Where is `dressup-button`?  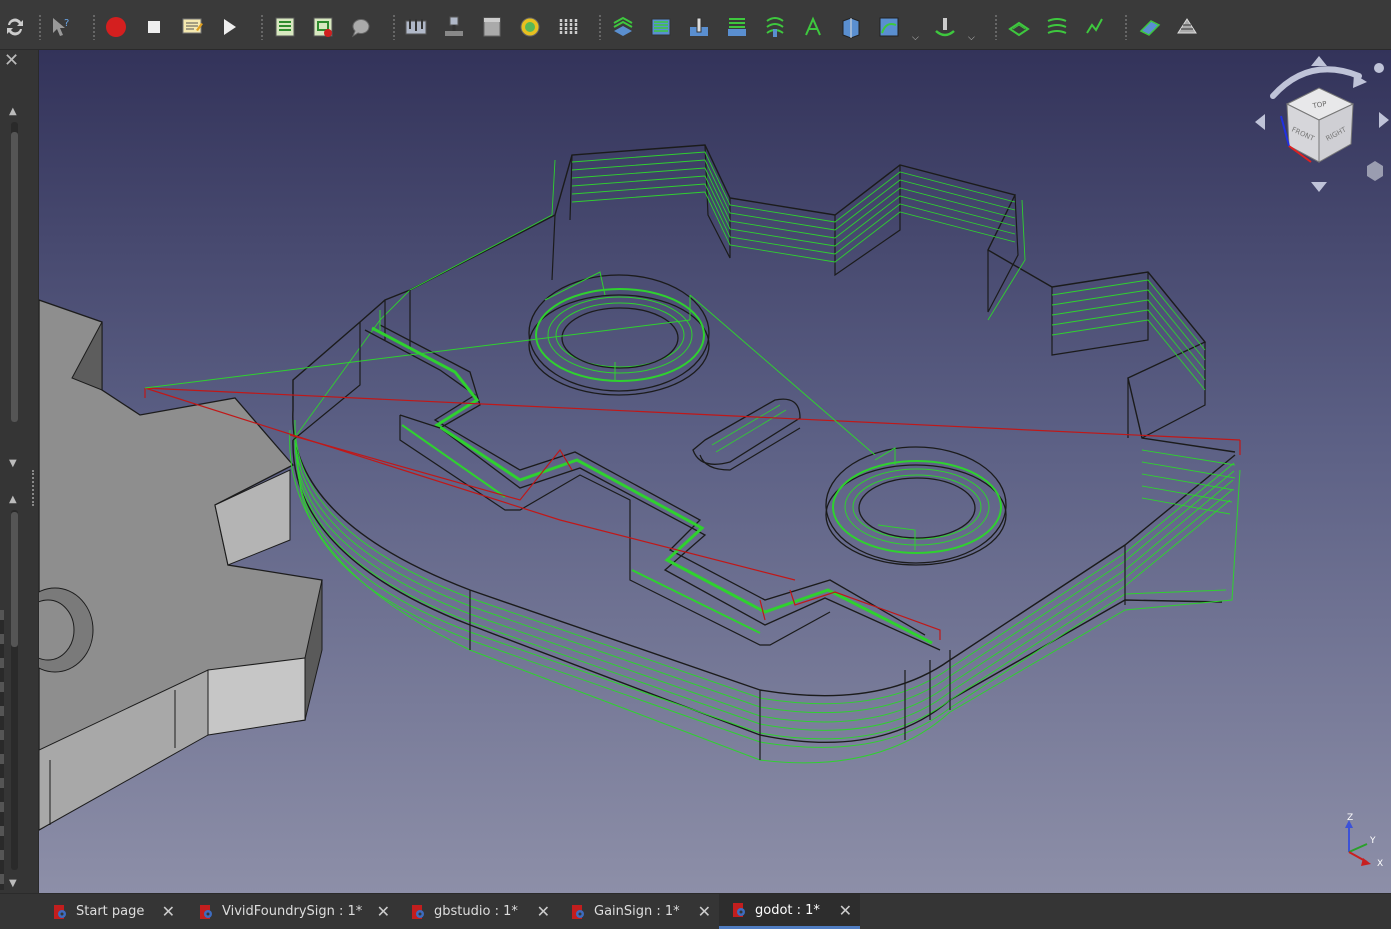
dressup-button is located at coordinates (945, 27).